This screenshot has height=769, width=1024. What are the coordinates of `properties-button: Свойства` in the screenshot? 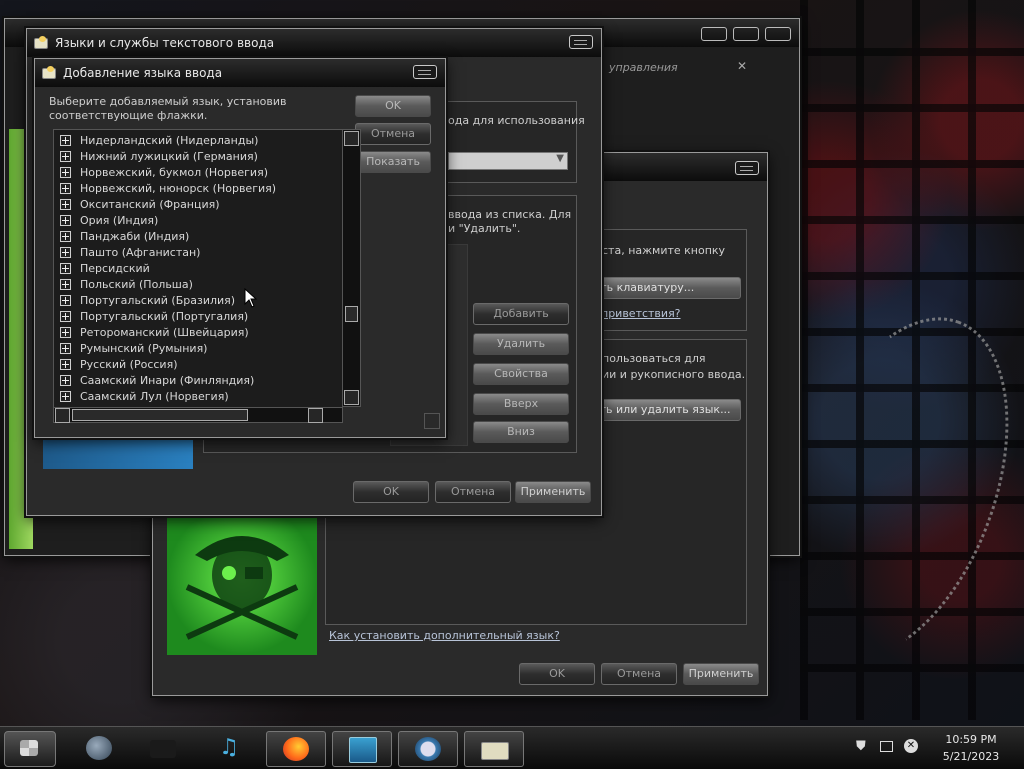 It's located at (521, 374).